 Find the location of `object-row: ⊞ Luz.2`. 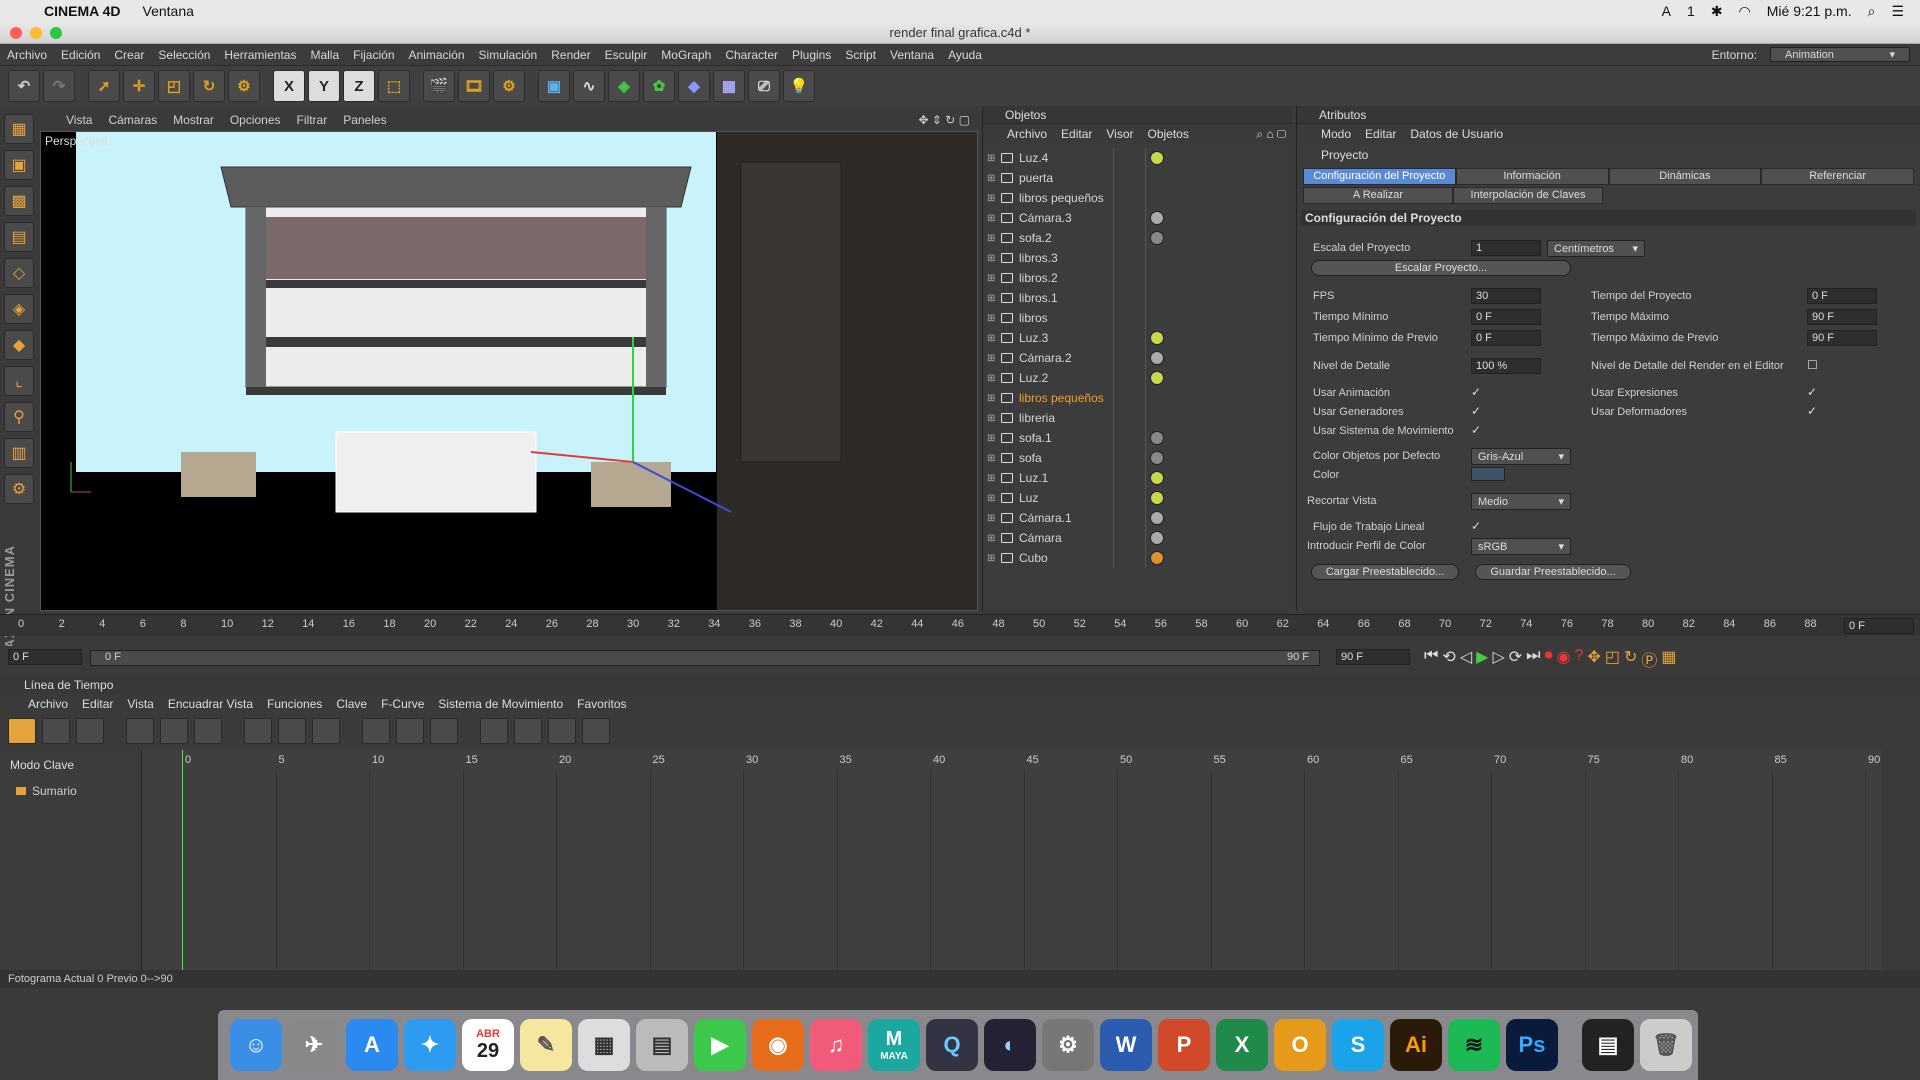

object-row: ⊞ Luz.2 is located at coordinates (1137, 378).